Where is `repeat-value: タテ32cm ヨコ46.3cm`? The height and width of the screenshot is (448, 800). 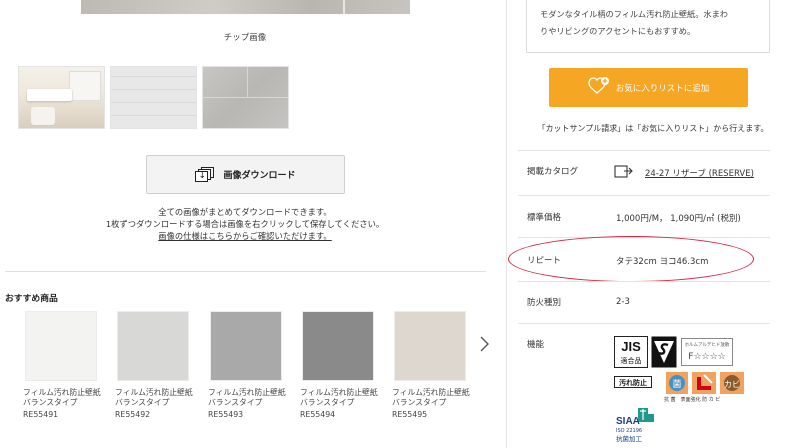
repeat-value: タテ32cm ヨコ46.3cm is located at coordinates (662, 262).